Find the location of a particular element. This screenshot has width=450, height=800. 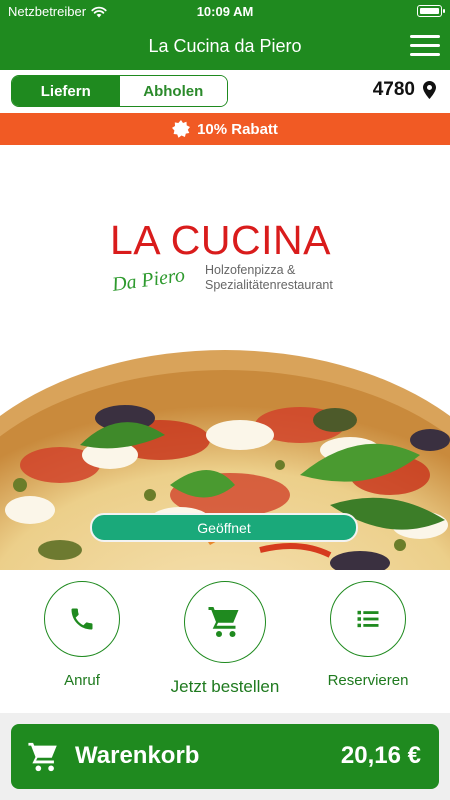

reserve-button is located at coordinates (368, 619).